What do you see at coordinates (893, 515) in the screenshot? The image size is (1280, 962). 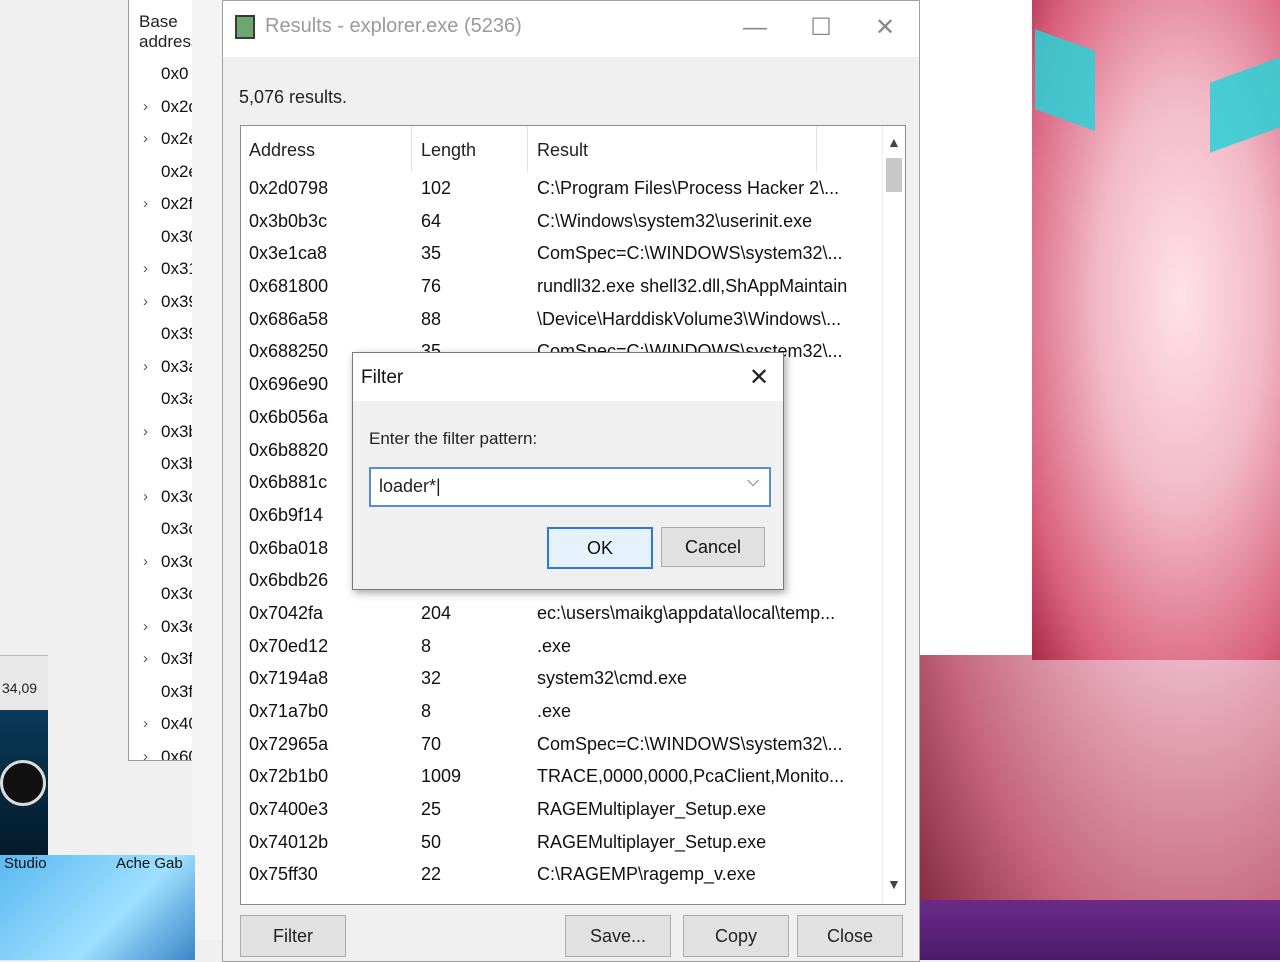 I see `vertical-scrollbar: ▲ ▼` at bounding box center [893, 515].